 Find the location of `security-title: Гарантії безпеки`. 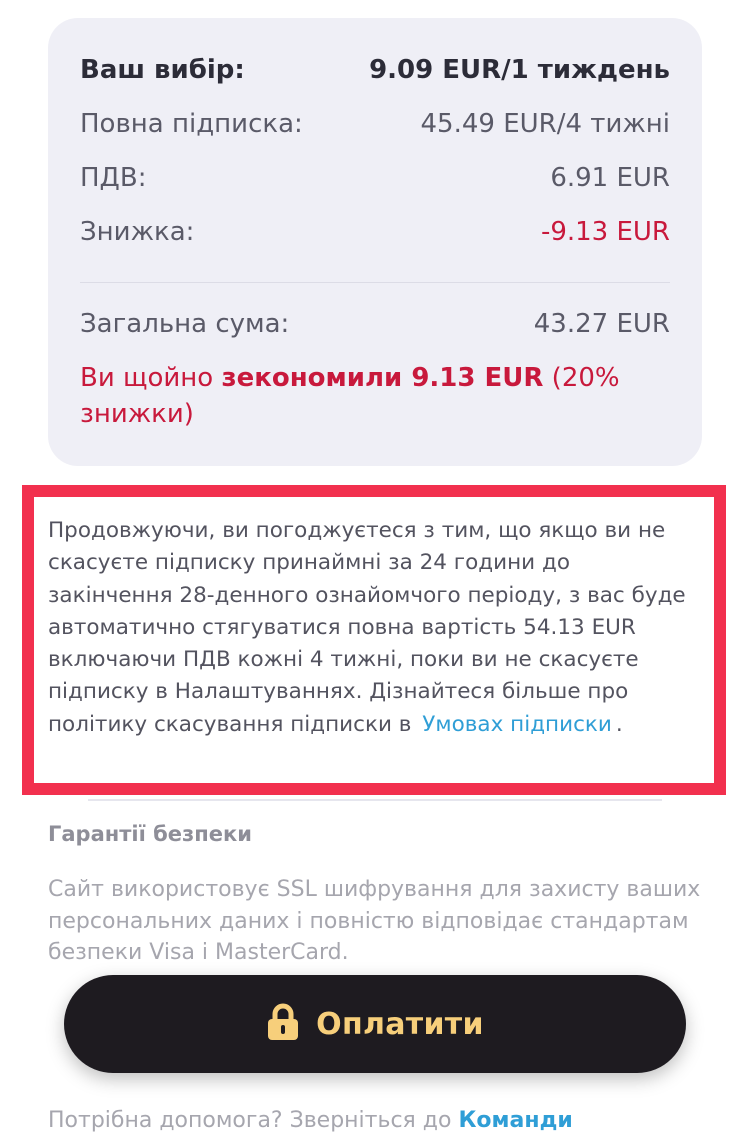

security-title: Гарантії безпеки is located at coordinates (150, 834).